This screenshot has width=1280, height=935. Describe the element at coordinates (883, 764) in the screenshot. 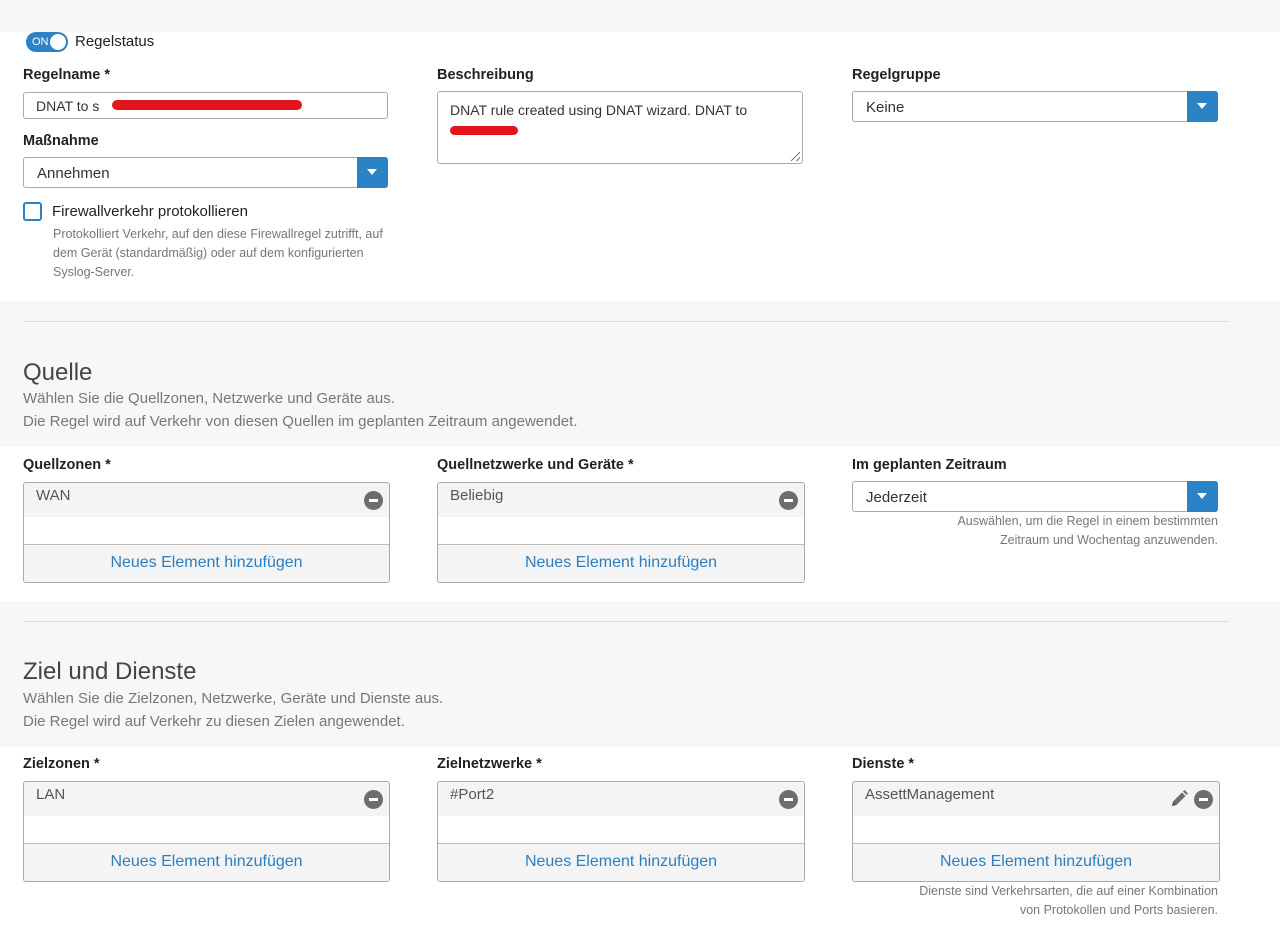

I see `services-label: Dienste *` at that location.